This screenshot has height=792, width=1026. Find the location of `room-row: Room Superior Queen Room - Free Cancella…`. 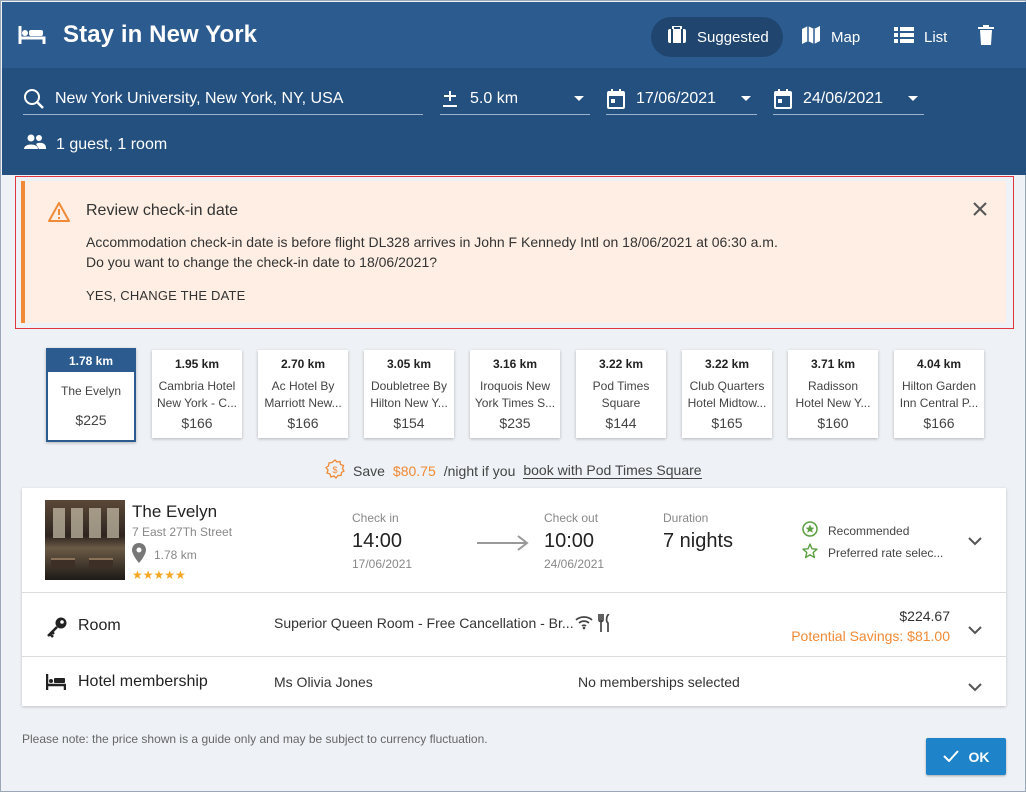

room-row: Room Superior Queen Room - Free Cancella… is located at coordinates (514, 625).